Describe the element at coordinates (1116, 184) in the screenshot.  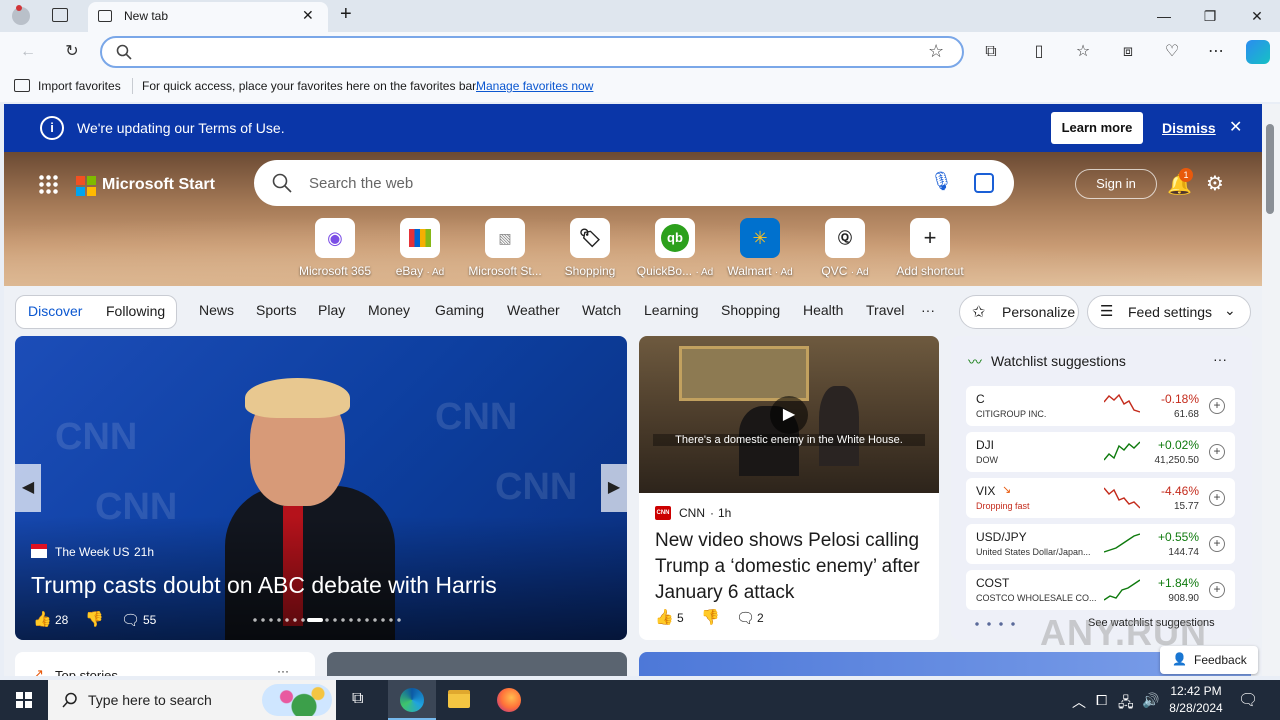
I see `sign-in-button: Sign in` at that location.